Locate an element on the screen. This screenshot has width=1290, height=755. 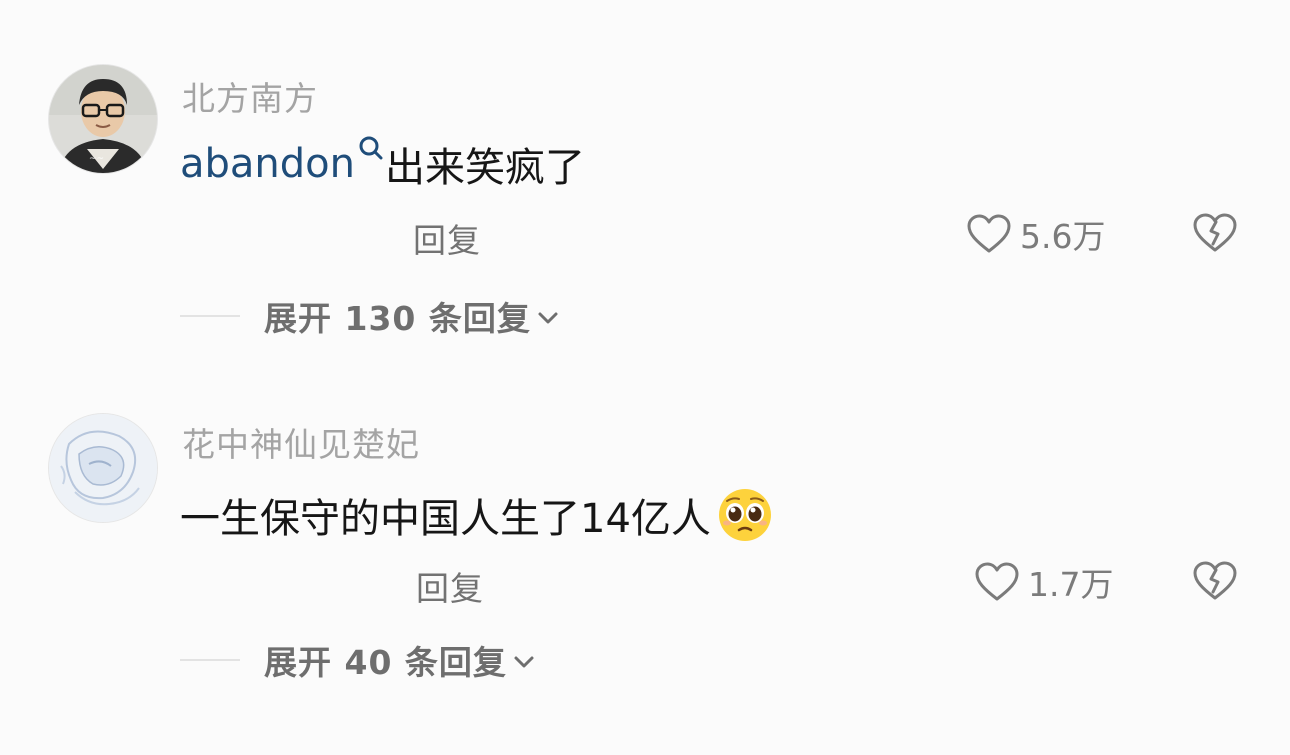
user-avatar: ~~ is located at coordinates (103, 119).